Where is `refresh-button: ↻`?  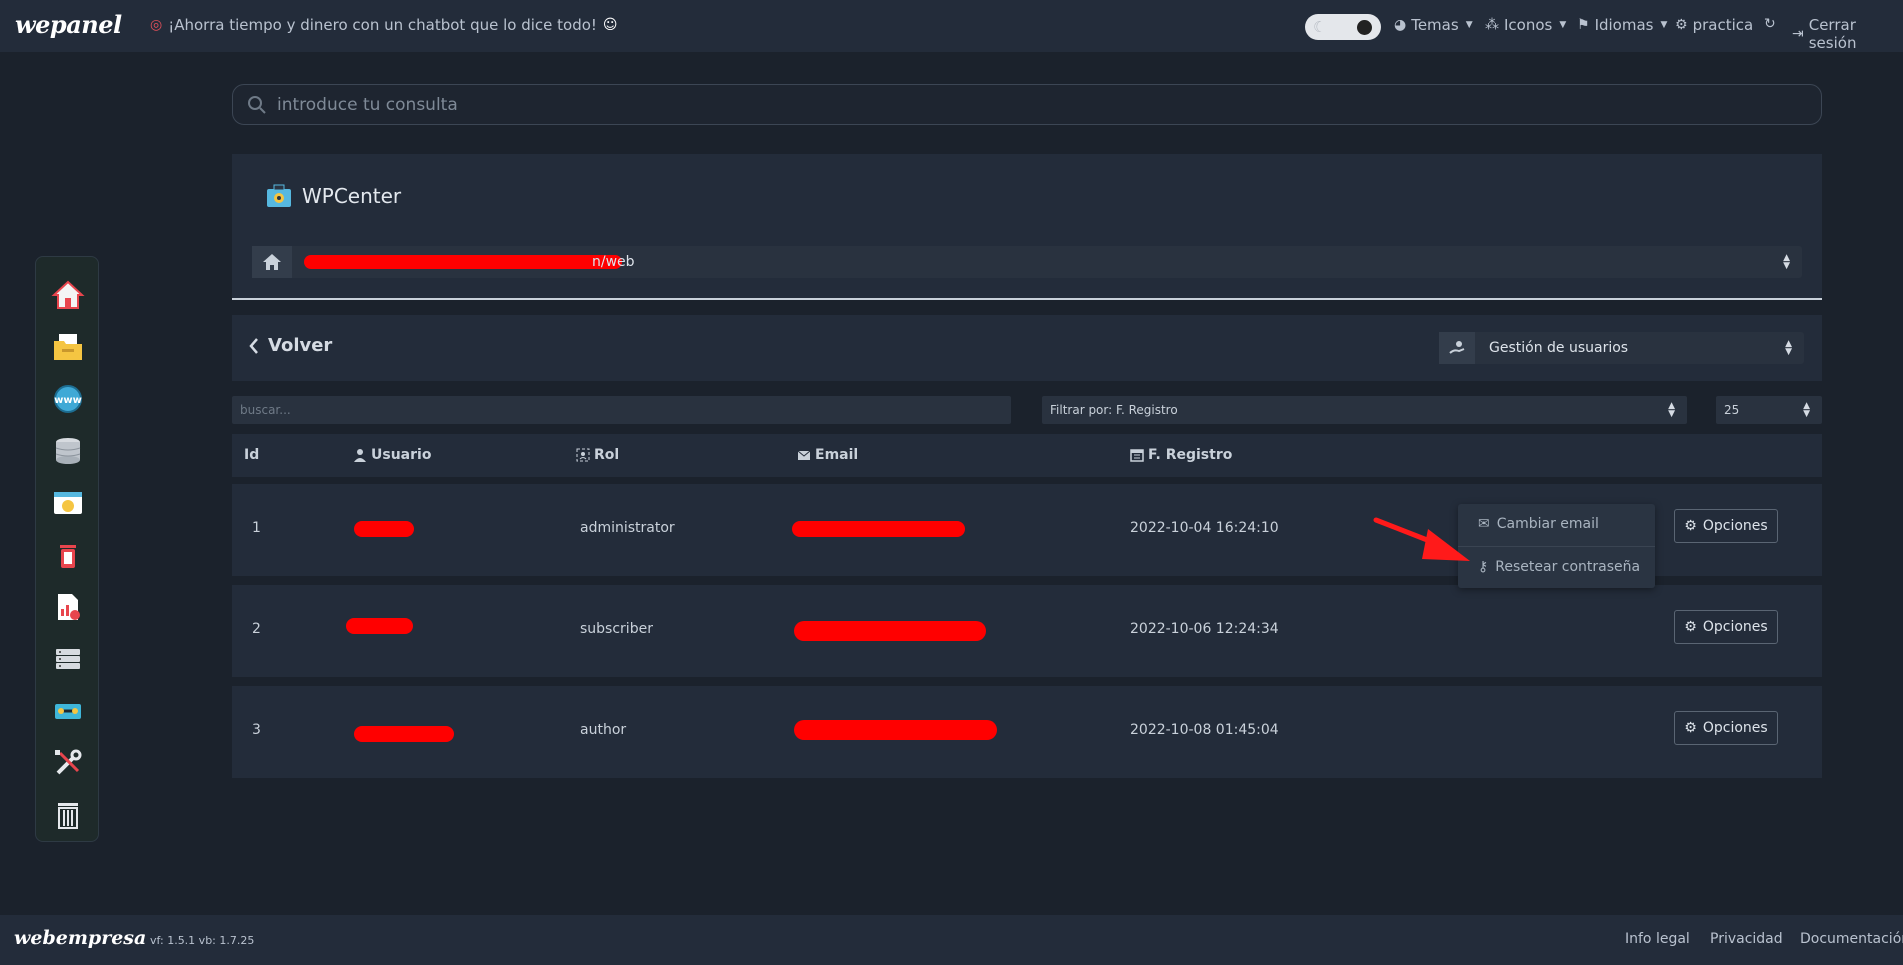
refresh-button: ↻ is located at coordinates (1770, 24).